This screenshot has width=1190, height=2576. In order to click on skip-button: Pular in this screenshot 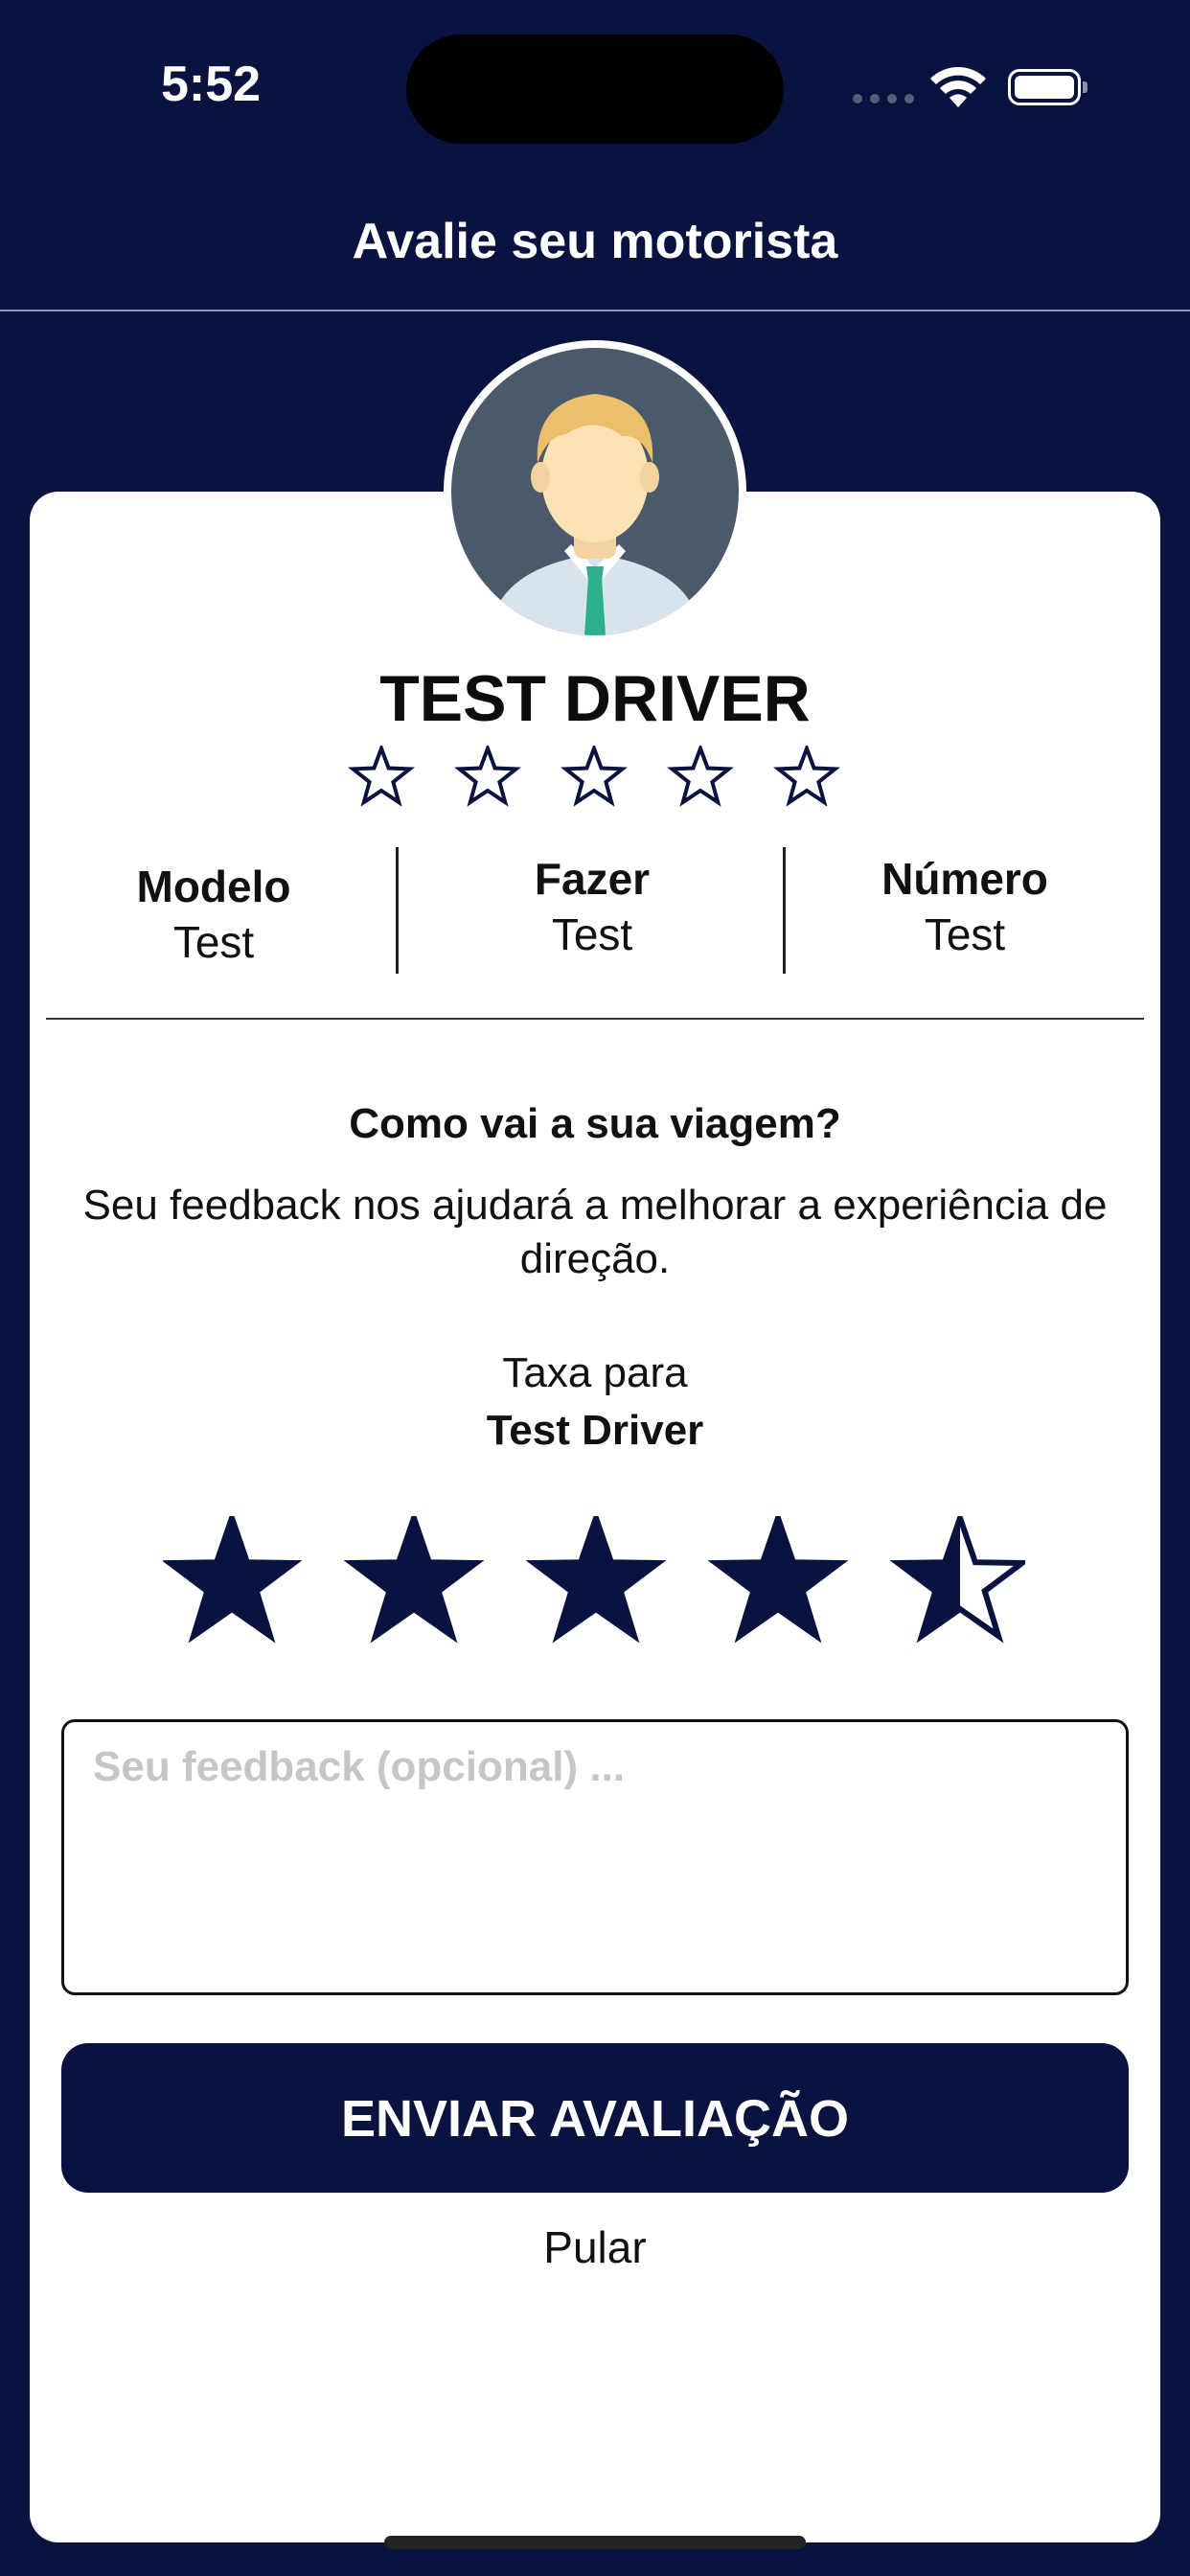, I will do `click(595, 2247)`.